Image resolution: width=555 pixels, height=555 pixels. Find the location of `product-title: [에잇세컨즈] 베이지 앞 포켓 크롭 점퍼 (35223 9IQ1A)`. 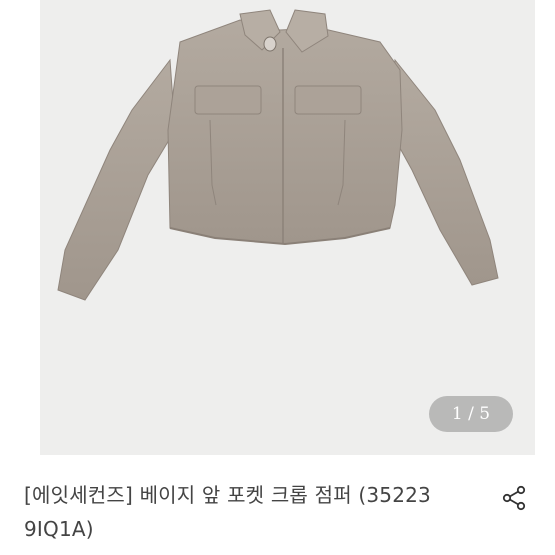

product-title: [에잇세컨즈] 베이지 앞 포켓 크롭 점퍼 (35223 9IQ1A) is located at coordinates (227, 512).